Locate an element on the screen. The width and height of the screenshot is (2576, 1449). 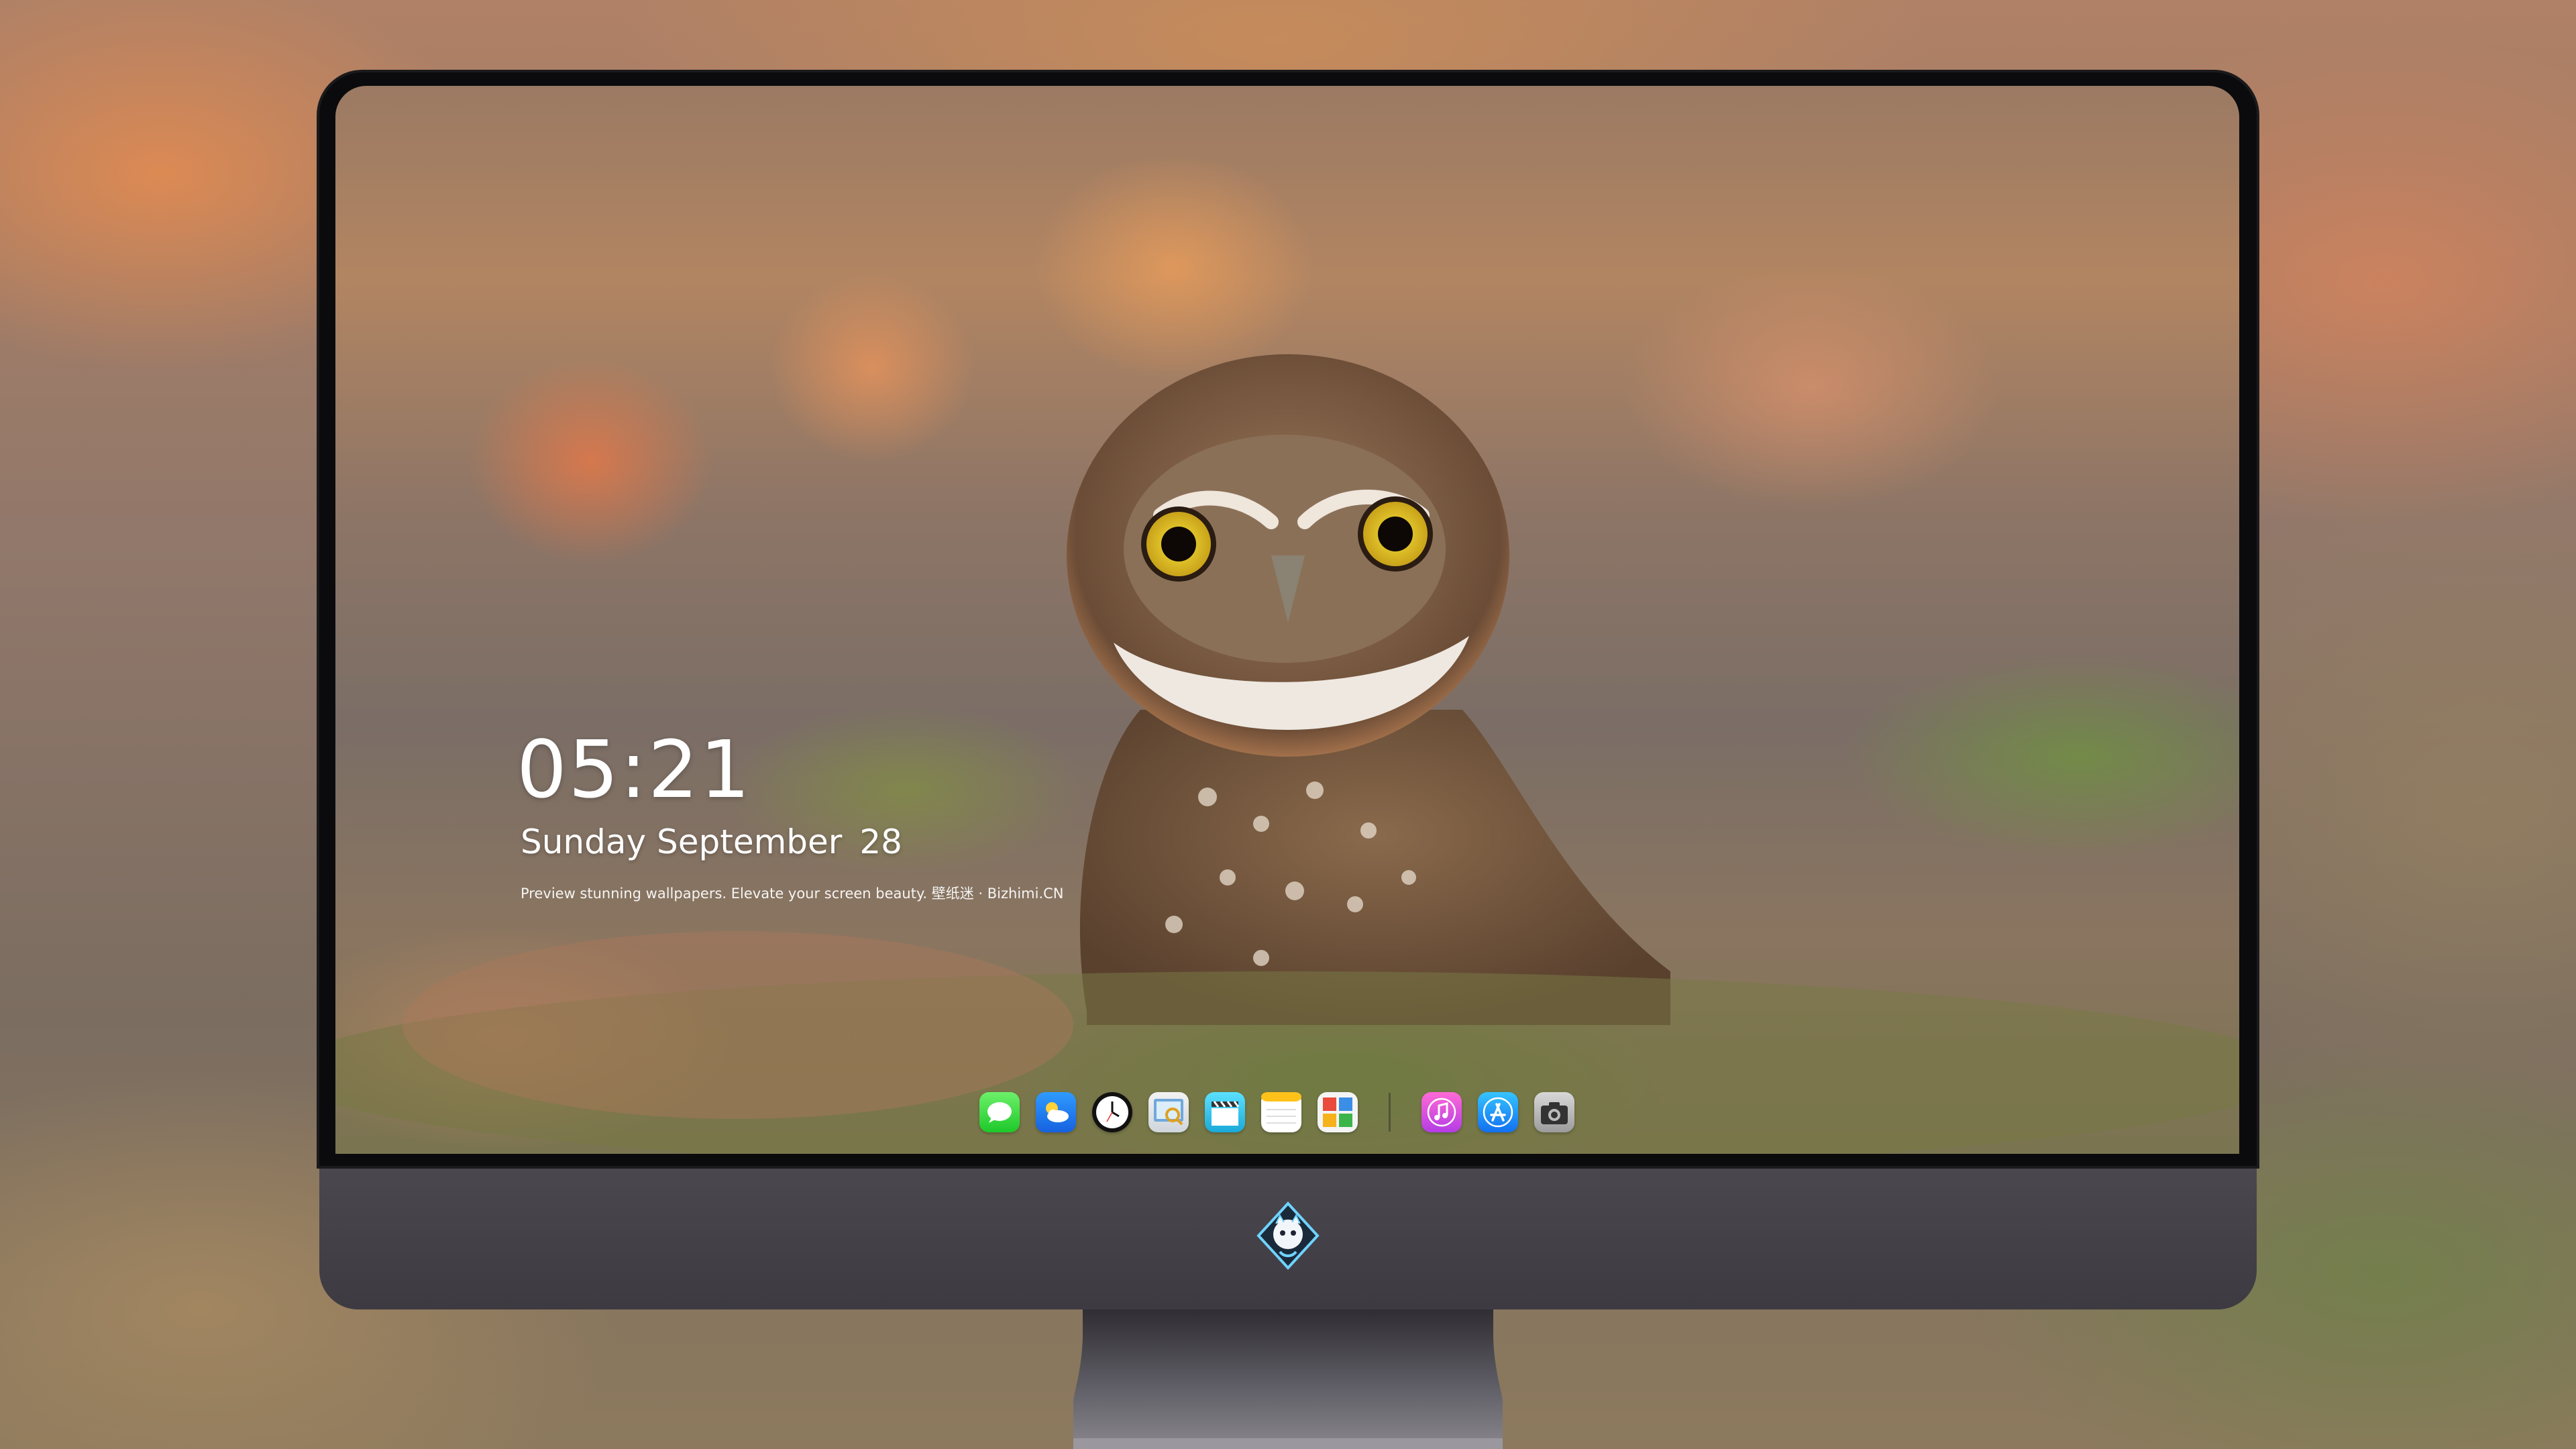
mascot-logo-icon is located at coordinates (1288, 1235).